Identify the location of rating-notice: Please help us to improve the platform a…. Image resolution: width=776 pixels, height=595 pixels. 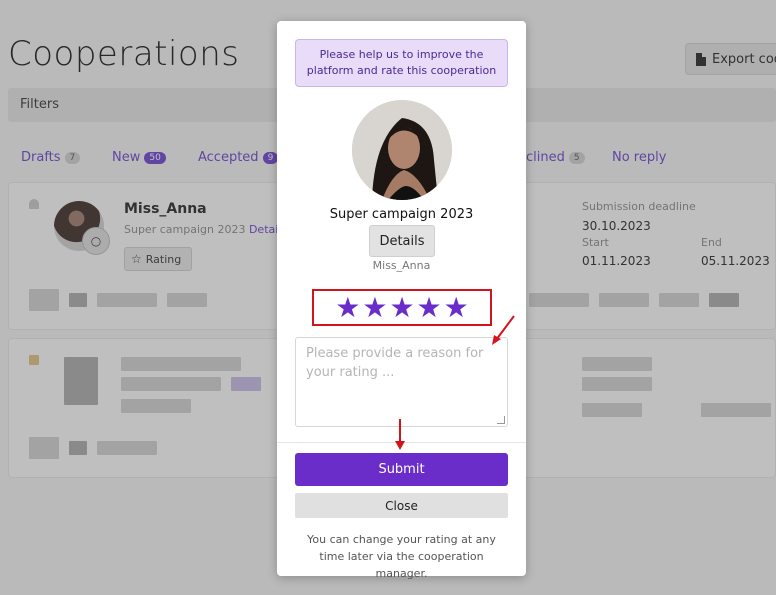
(401, 63).